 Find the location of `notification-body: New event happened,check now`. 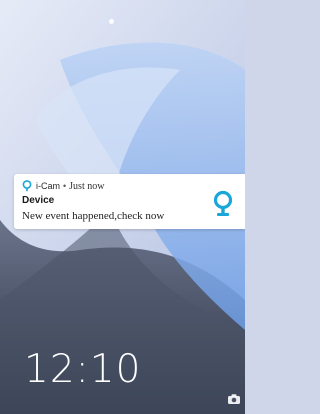

notification-body: New event happened,check now is located at coordinates (93, 216).